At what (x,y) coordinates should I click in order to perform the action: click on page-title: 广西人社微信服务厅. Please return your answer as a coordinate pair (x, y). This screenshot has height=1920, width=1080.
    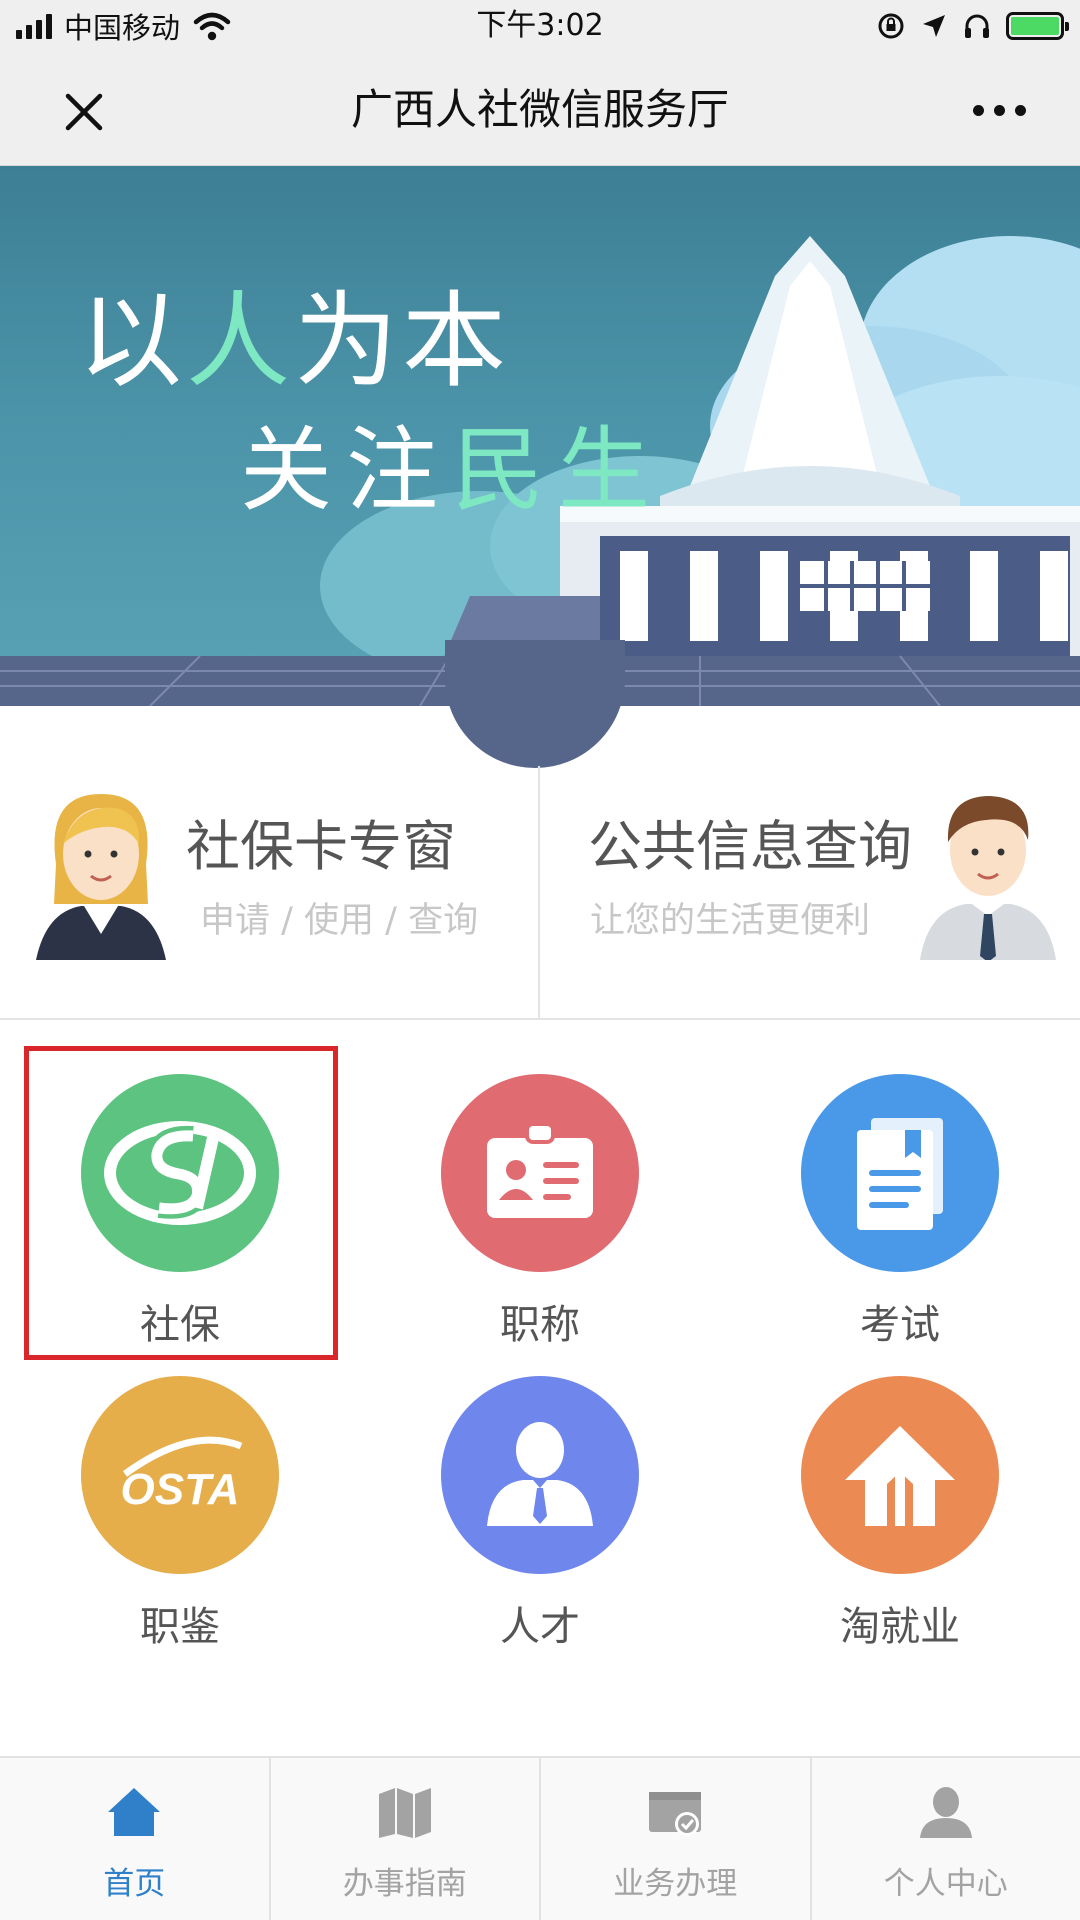
    Looking at the image, I should click on (539, 109).